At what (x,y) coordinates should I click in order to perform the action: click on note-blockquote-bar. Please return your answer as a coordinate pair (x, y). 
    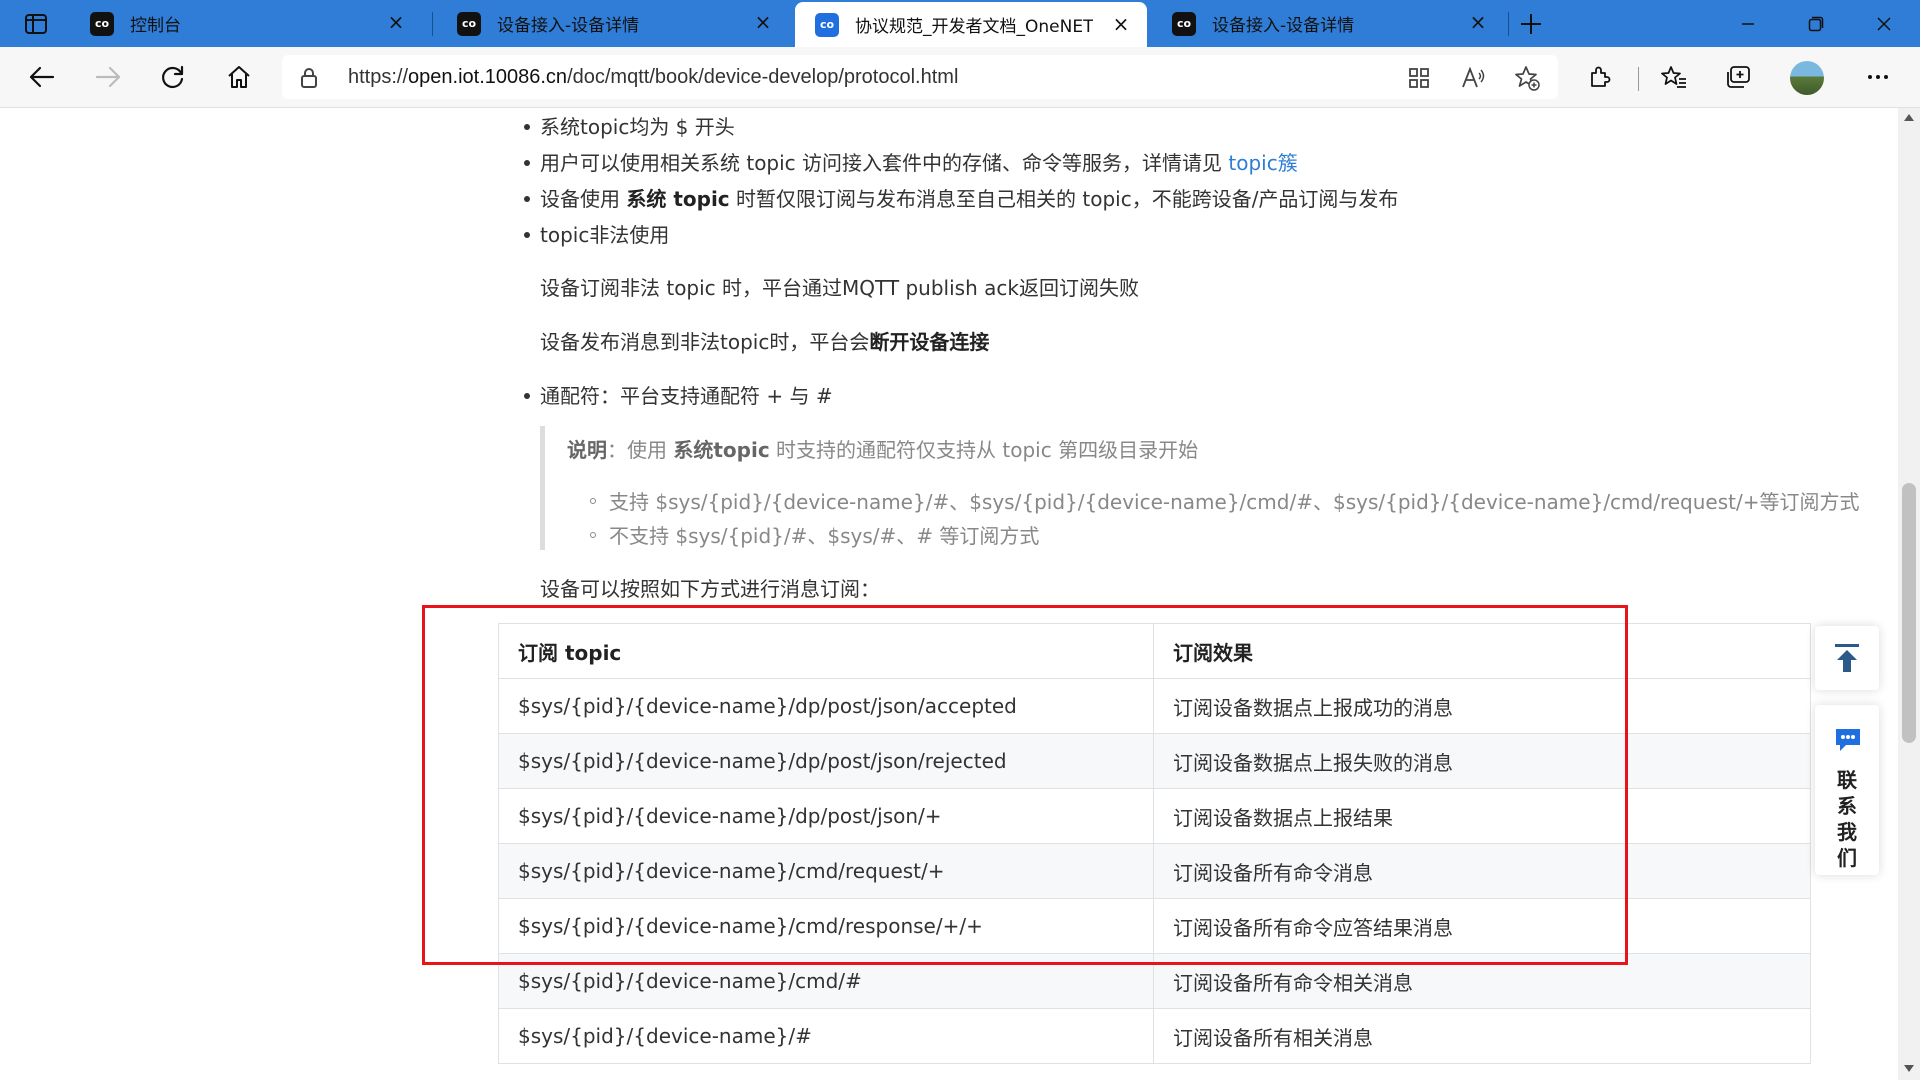
    Looking at the image, I should click on (542, 488).